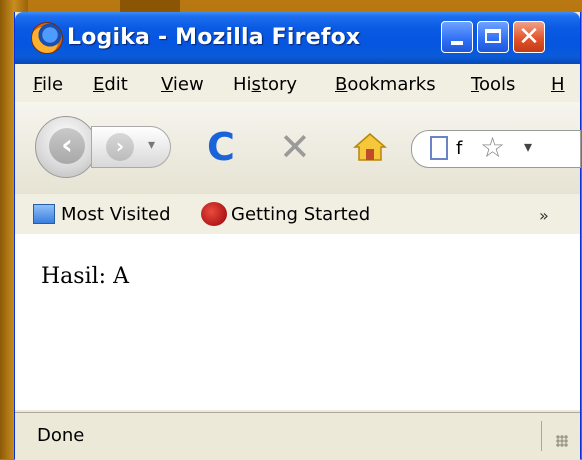  I want to click on menu-bookmarks: Bookmarks, so click(385, 84).